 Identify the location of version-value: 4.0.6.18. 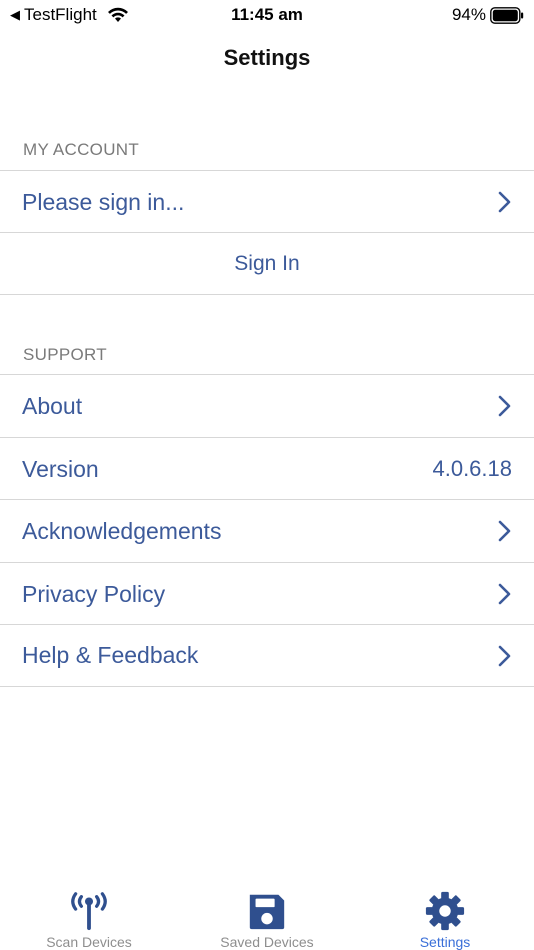
(472, 468).